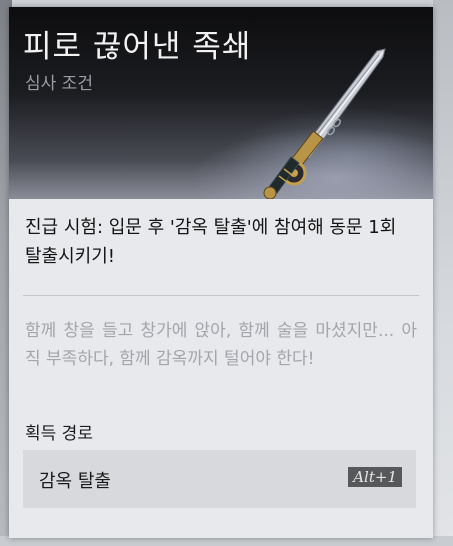 The height and width of the screenshot is (546, 453). I want to click on background-scene-right, so click(443, 273).